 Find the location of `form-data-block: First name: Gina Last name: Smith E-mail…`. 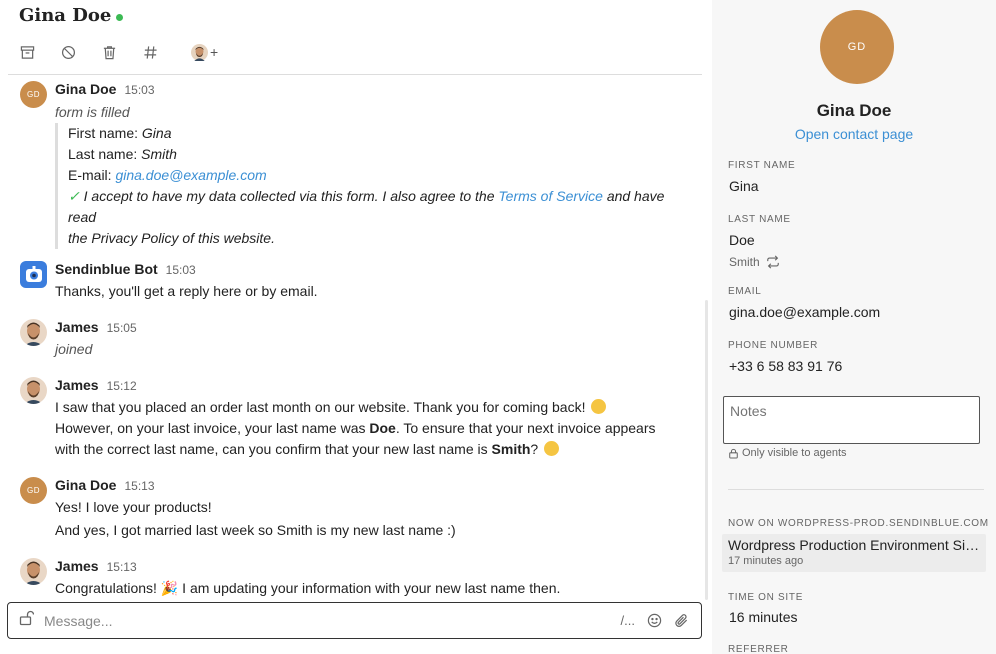

form-data-block: First name: Gina Last name: Smith E-mail… is located at coordinates (375, 186).